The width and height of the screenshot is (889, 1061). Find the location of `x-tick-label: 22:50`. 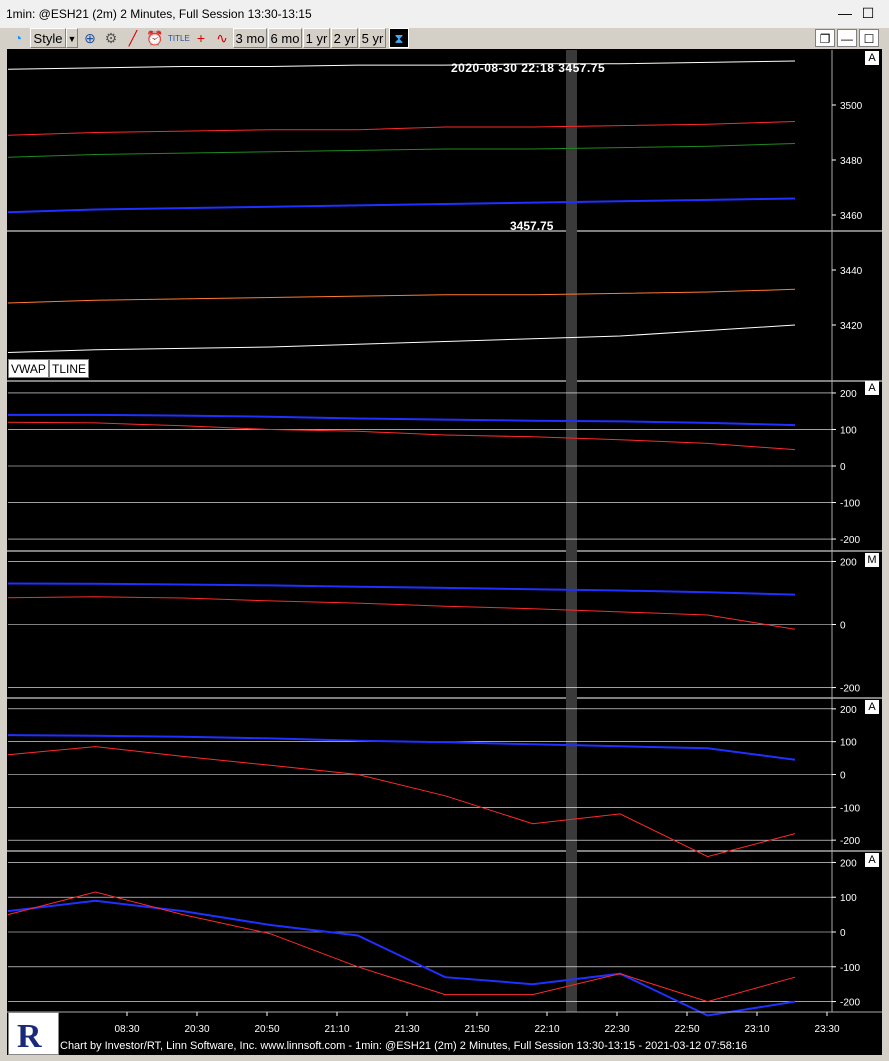

x-tick-label: 22:50 is located at coordinates (686, 1029).